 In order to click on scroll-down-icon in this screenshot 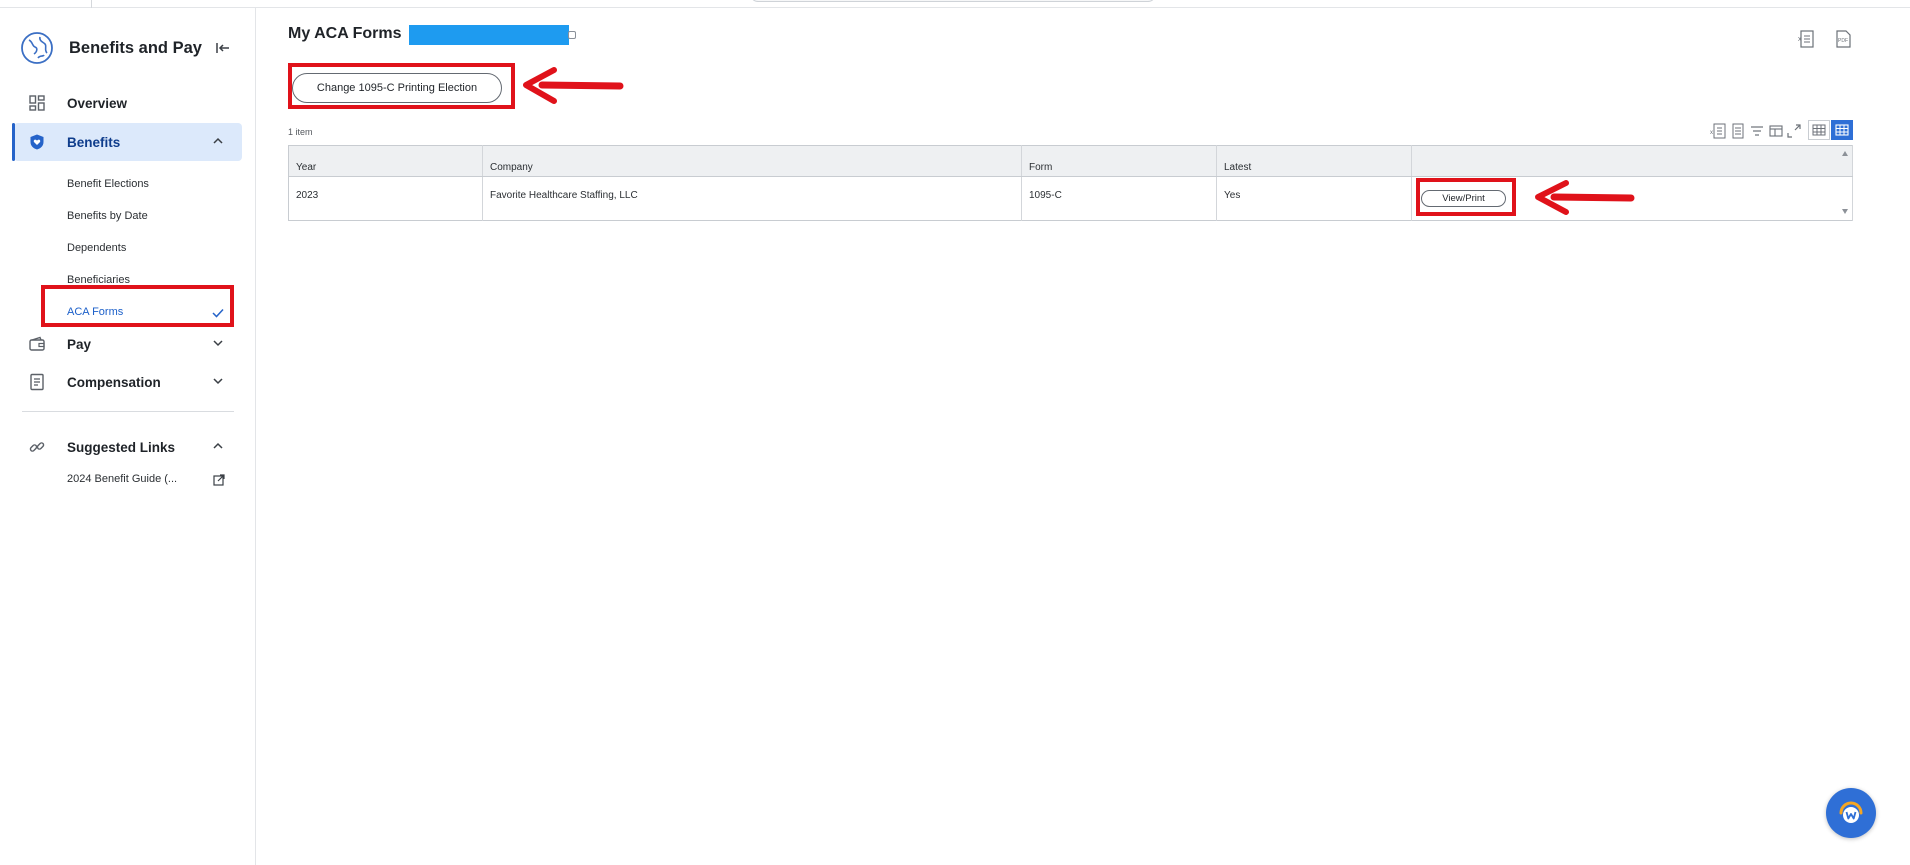, I will do `click(1845, 211)`.